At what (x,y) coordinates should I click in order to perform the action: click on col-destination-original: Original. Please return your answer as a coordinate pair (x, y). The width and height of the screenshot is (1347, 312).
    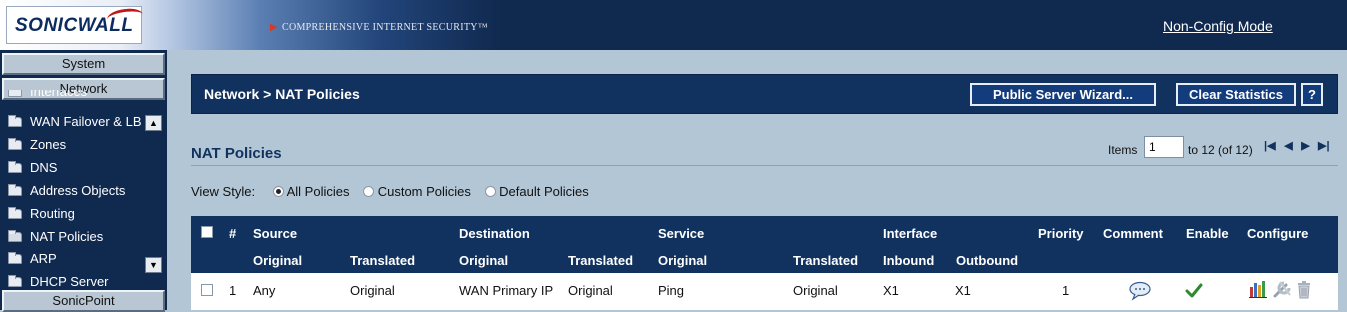
    Looking at the image, I should click on (484, 260).